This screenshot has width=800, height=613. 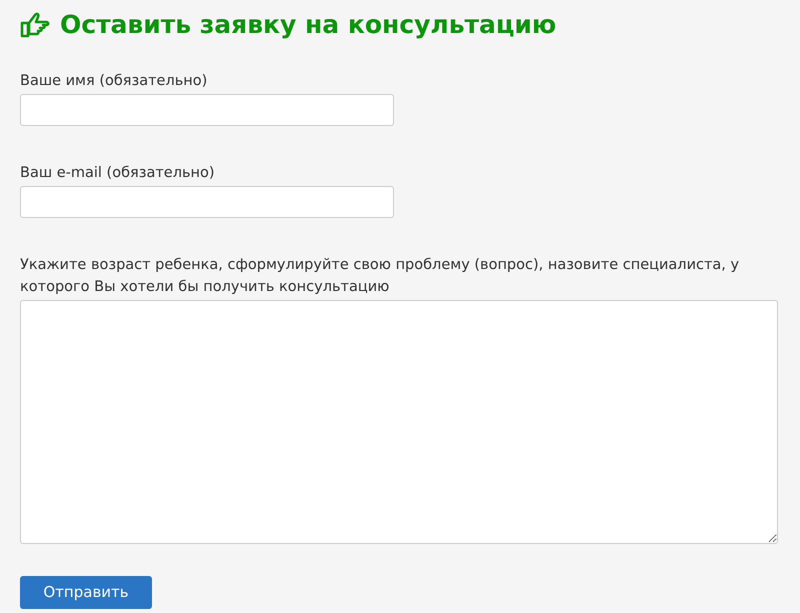 I want to click on field-label: Ваше имя (обязательно), so click(x=114, y=81).